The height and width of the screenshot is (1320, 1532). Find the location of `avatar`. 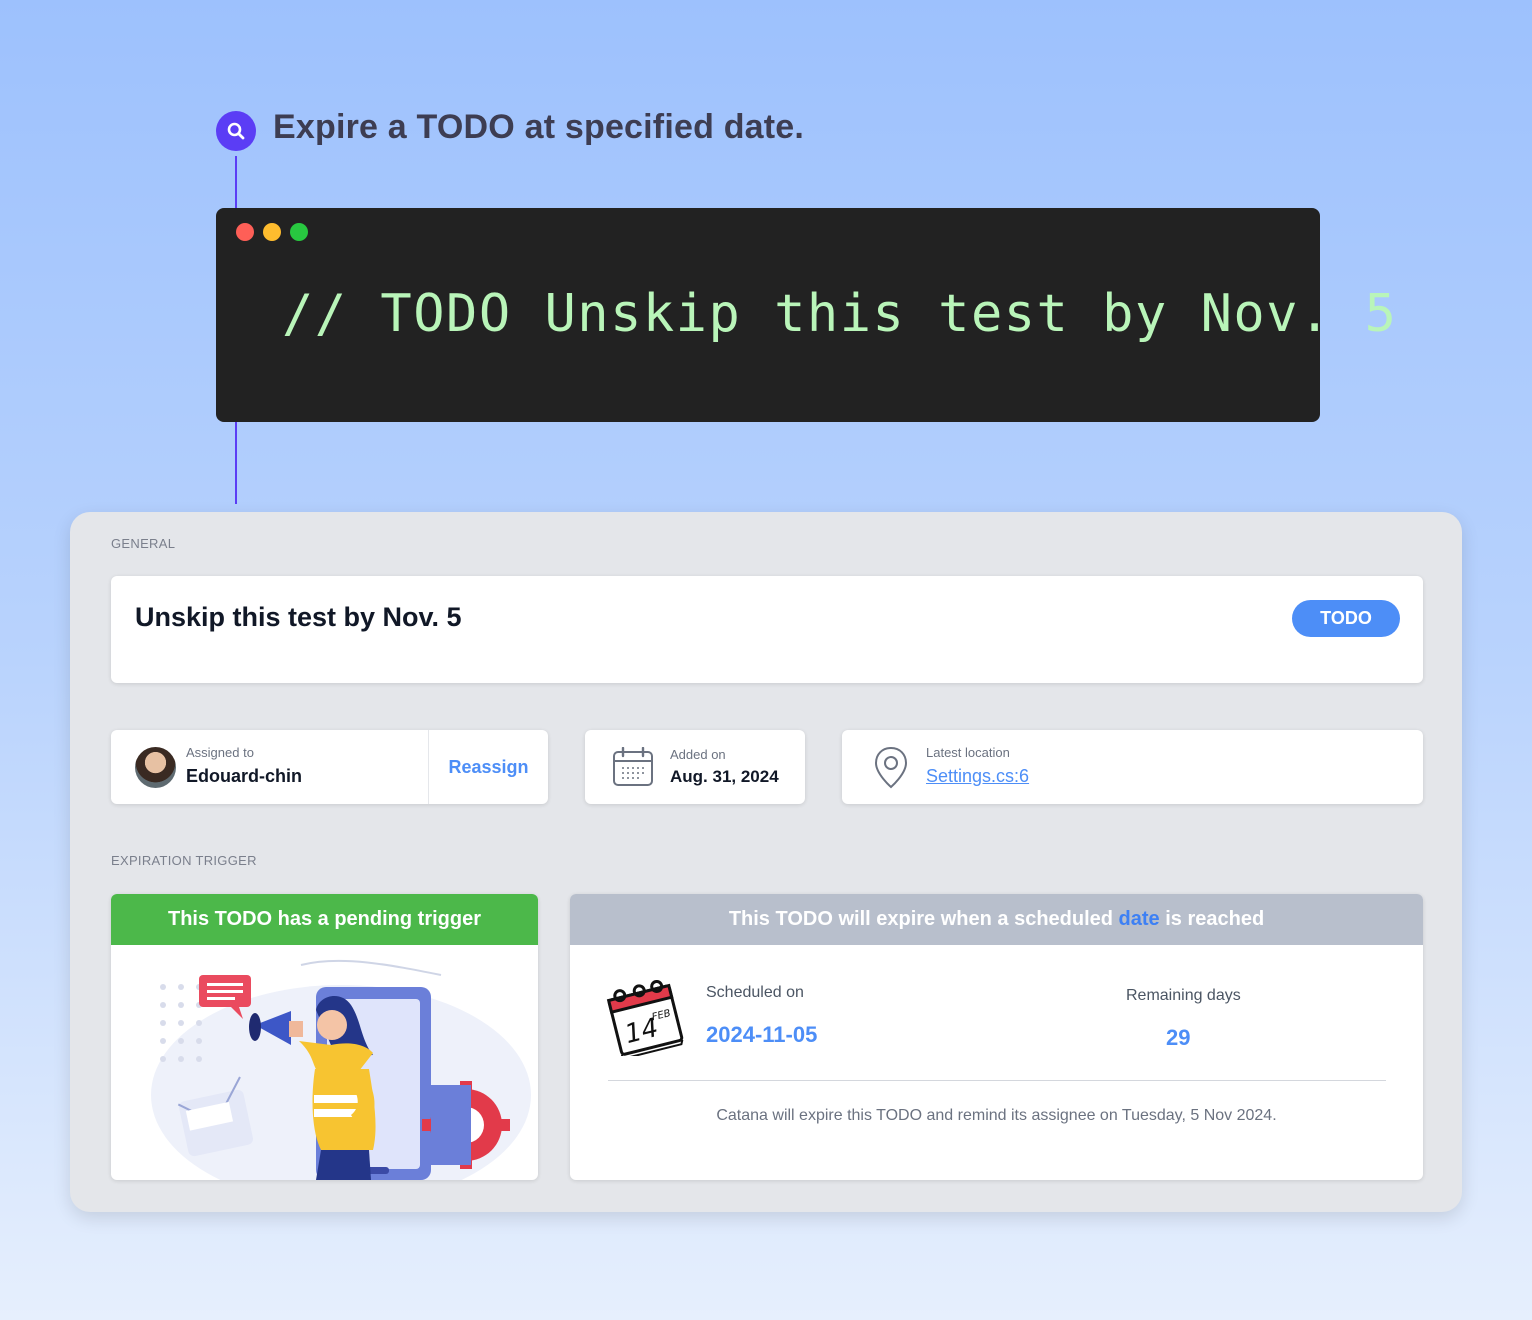

avatar is located at coordinates (155, 767).